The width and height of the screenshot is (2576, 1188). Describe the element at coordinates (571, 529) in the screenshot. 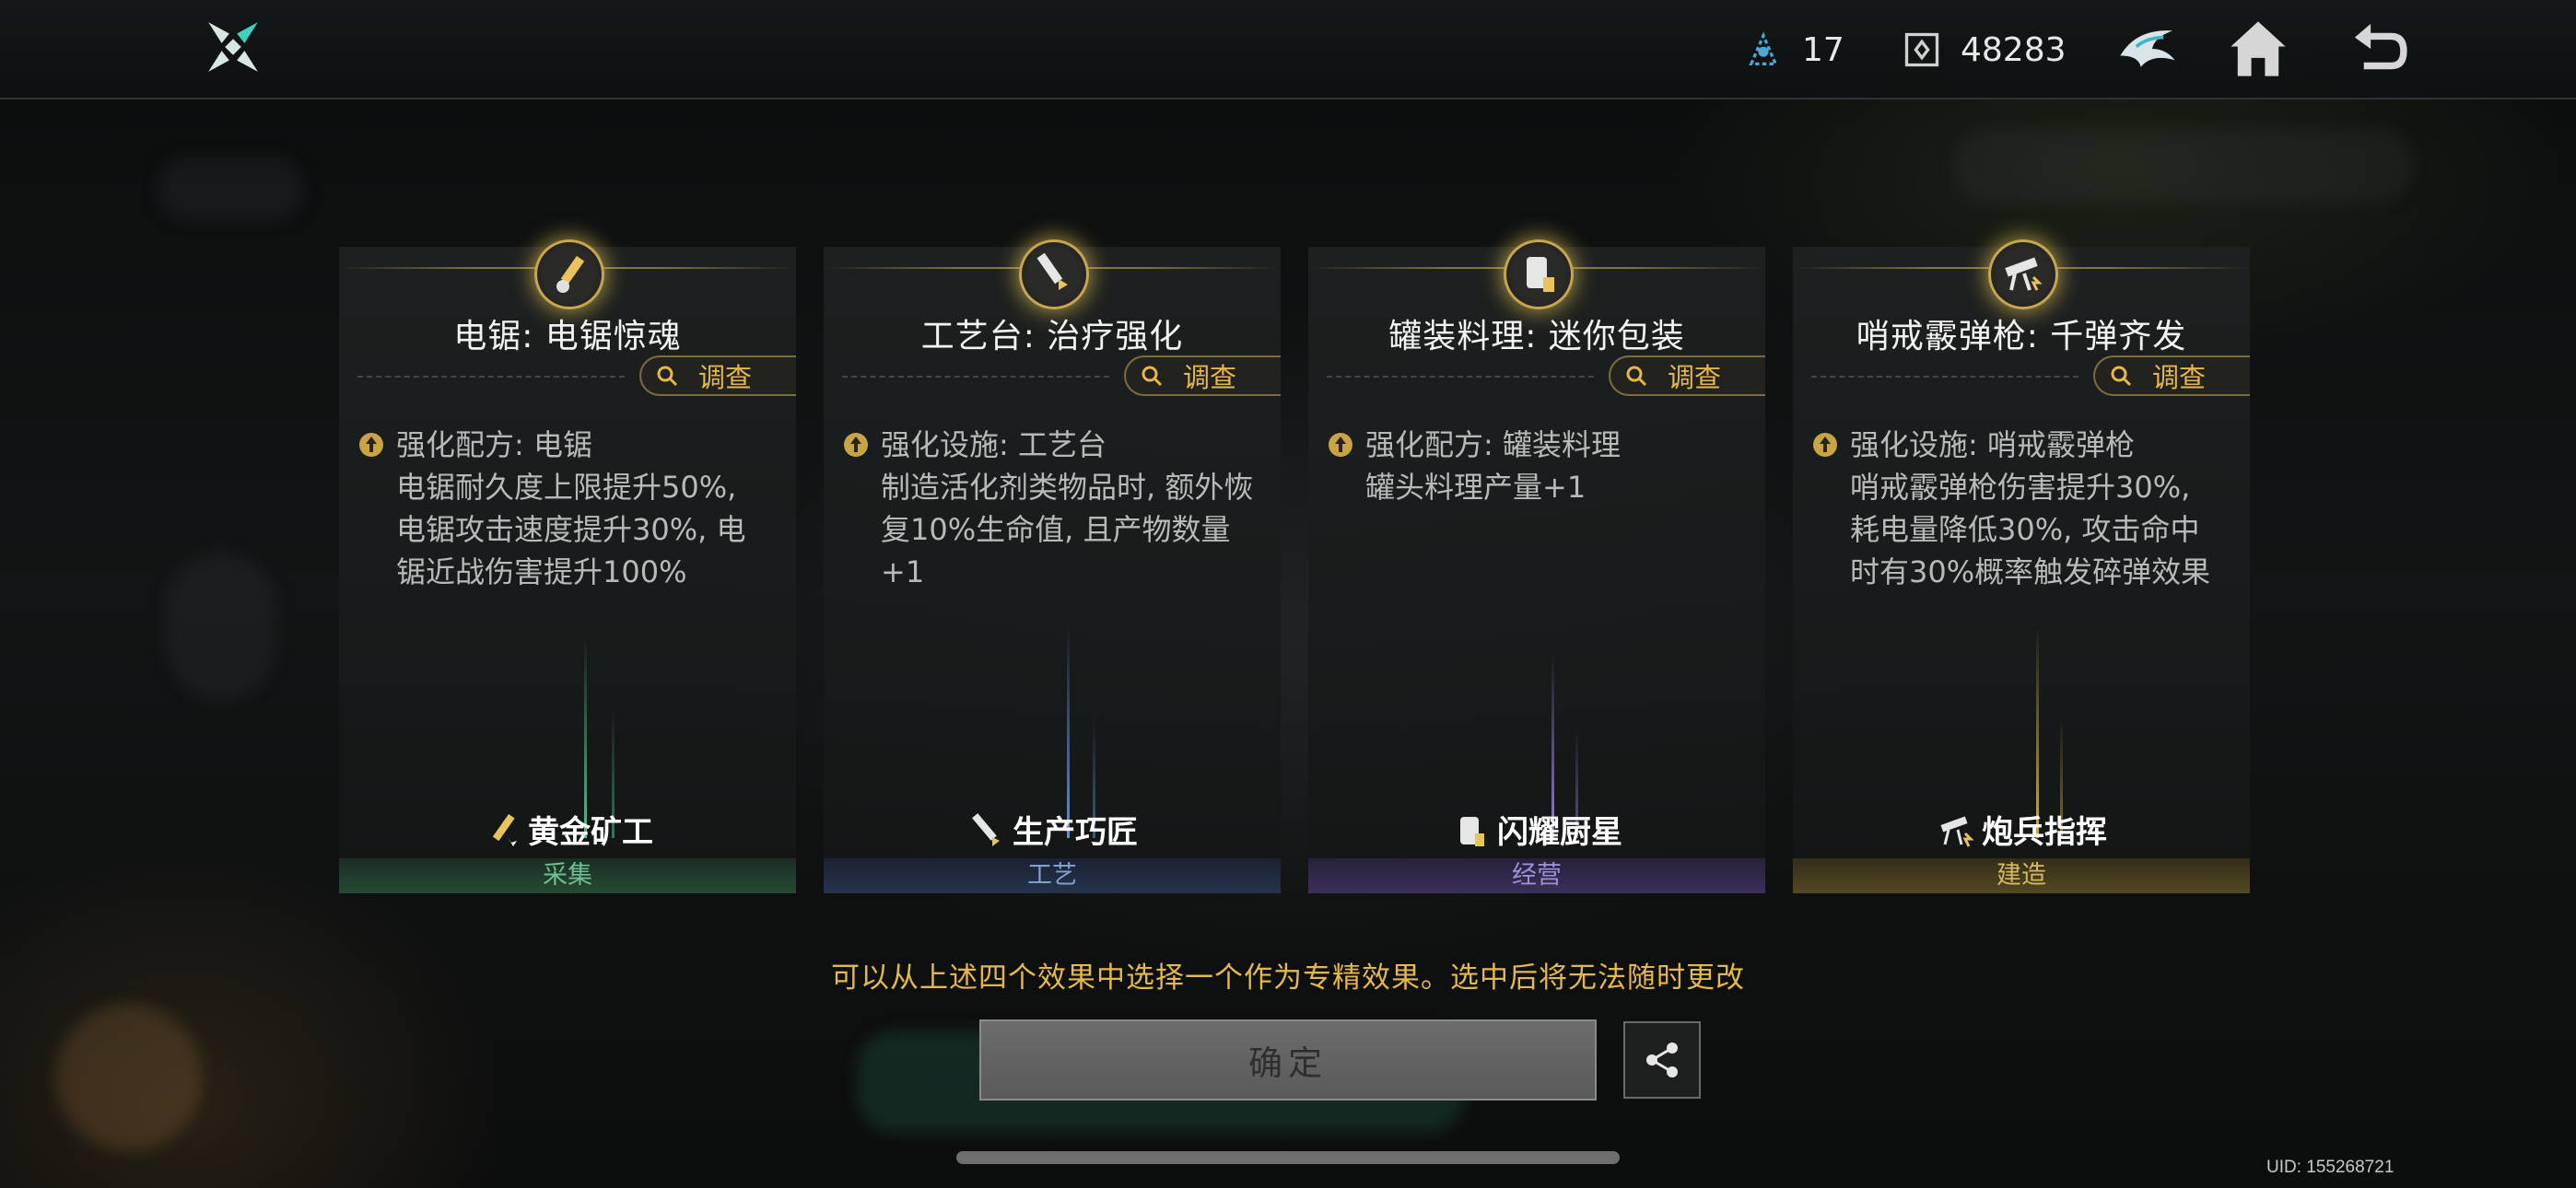

I see `description-body: 电锯耐久度上限提升50%, 电锯攻击速度提升30%, 电锯近战伤害提升100%` at that location.